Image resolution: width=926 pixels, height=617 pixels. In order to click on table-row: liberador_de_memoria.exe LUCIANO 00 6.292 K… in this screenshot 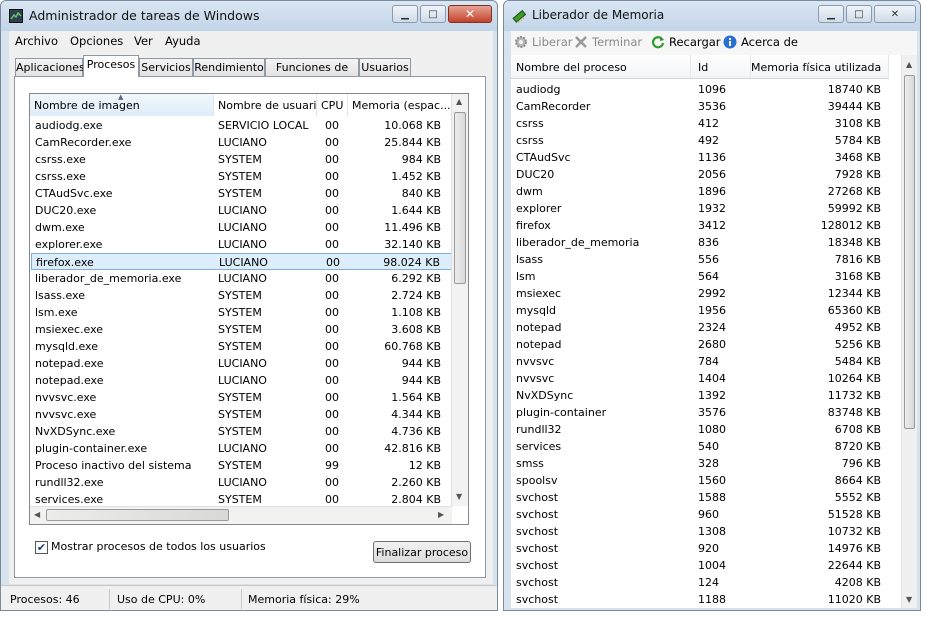, I will do `click(241, 278)`.